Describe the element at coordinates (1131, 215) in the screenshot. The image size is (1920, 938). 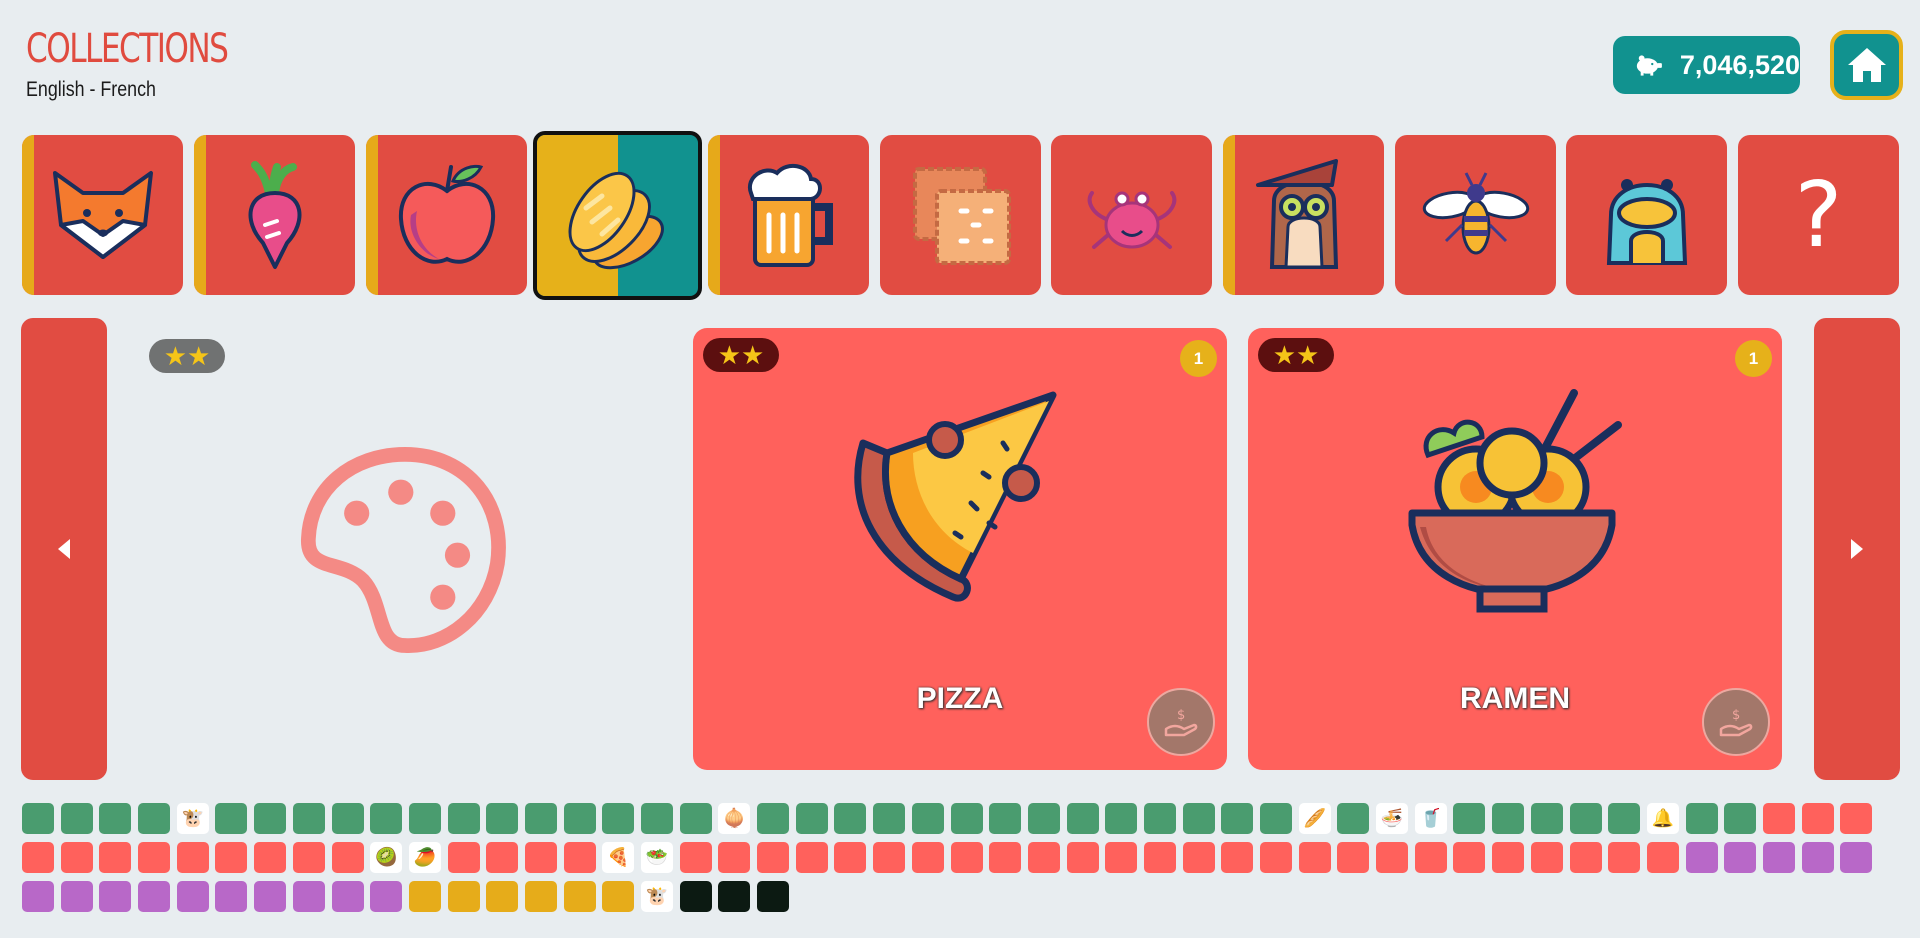
I see `category-crab` at that location.